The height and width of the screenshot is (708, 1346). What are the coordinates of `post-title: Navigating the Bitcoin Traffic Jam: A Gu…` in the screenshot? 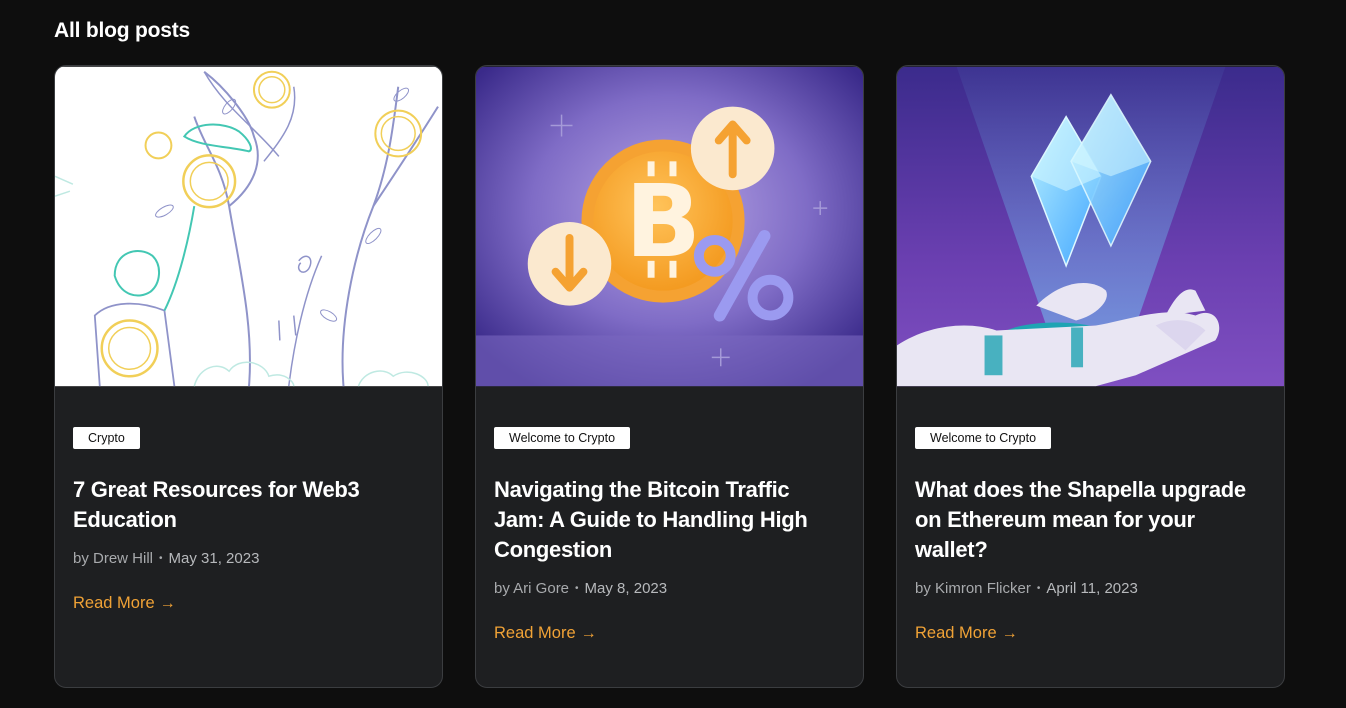 It's located at (669, 520).